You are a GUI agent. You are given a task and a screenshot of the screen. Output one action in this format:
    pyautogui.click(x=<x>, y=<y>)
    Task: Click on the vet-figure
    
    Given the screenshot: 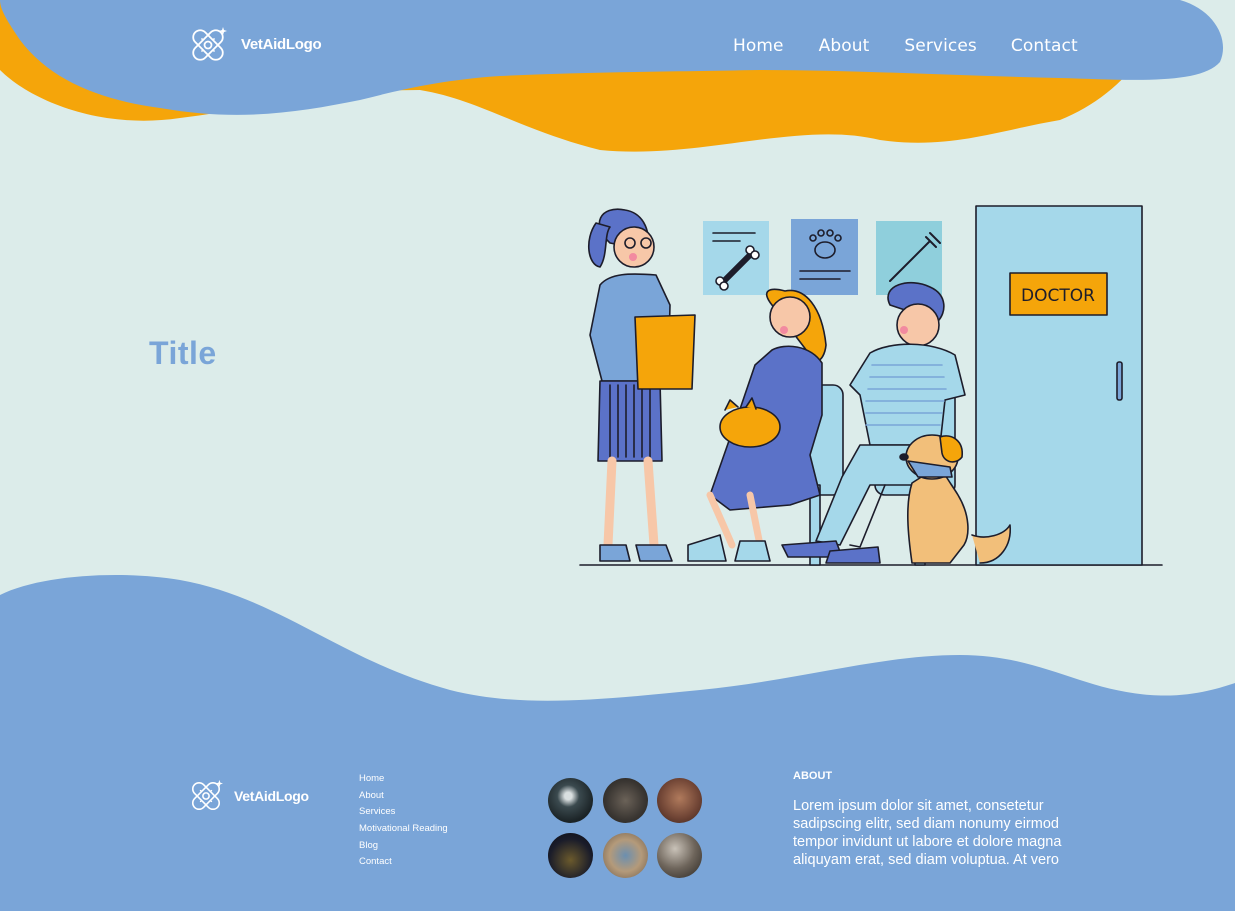 What is the action you would take?
    pyautogui.click(x=642, y=385)
    